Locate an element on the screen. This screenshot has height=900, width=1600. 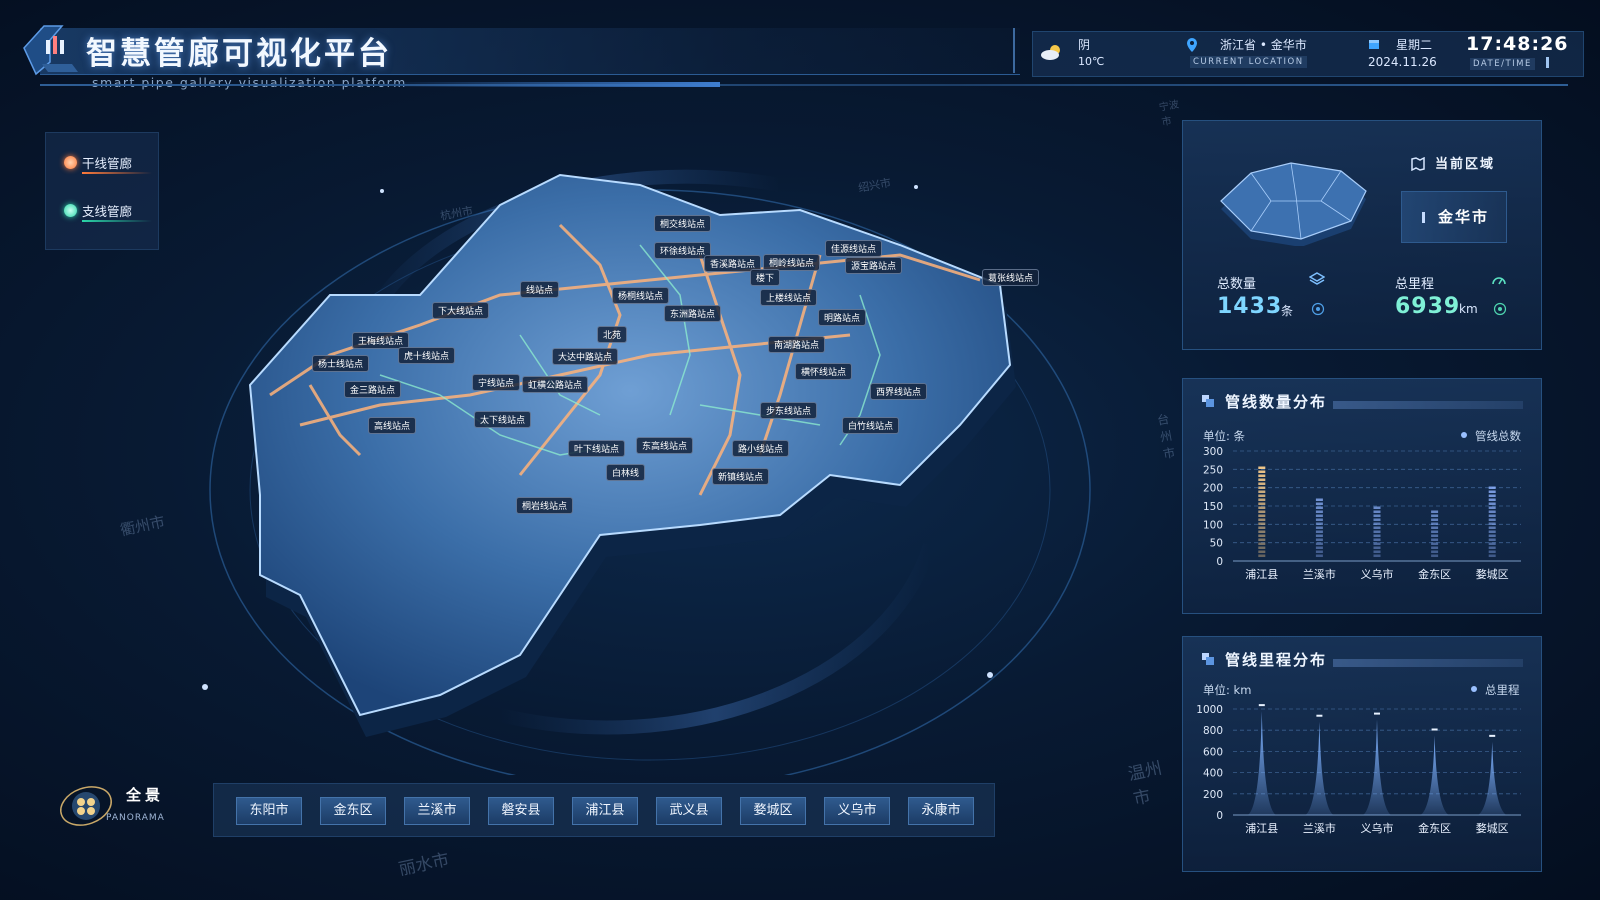
location-name: 浙江省 • 金华市 is located at coordinates (1263, 45).